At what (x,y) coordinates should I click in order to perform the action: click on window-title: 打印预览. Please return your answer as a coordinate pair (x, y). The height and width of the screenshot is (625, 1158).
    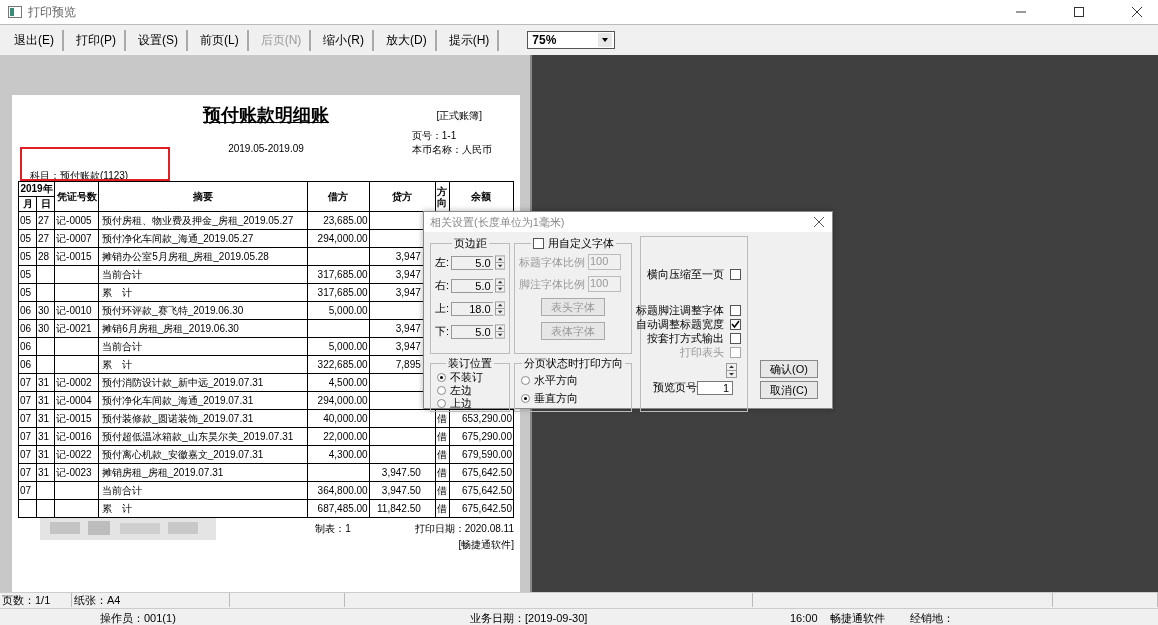
    Looking at the image, I should click on (52, 12).